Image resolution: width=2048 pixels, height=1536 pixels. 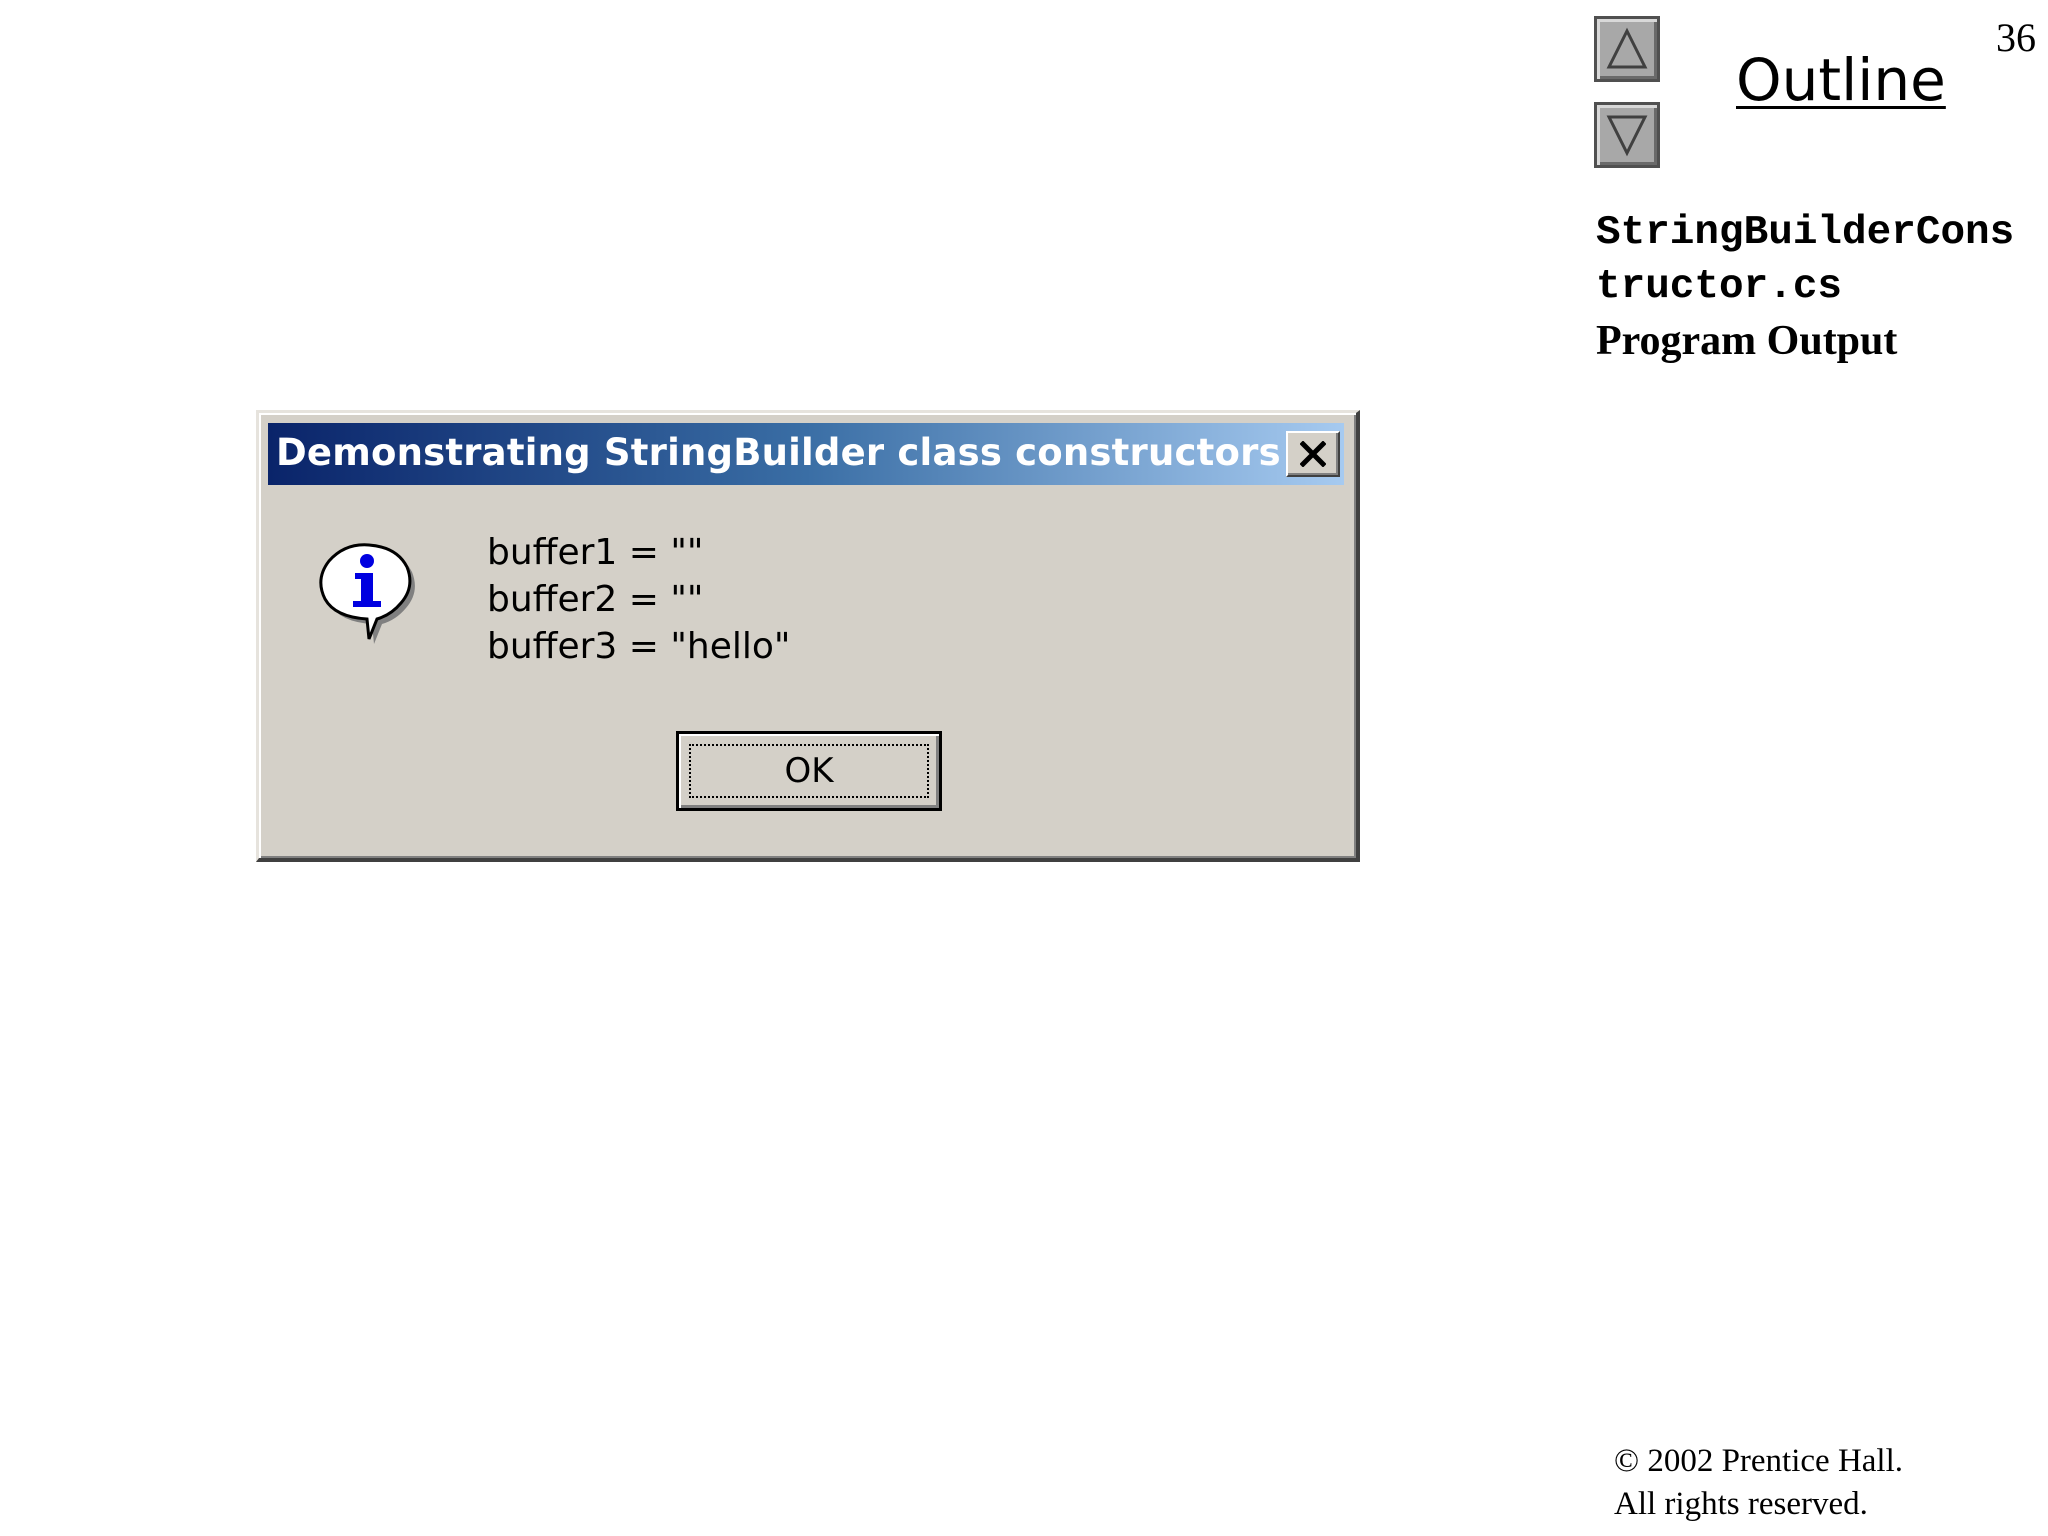 I want to click on message-line: buffer3 = "hello", so click(x=639, y=646).